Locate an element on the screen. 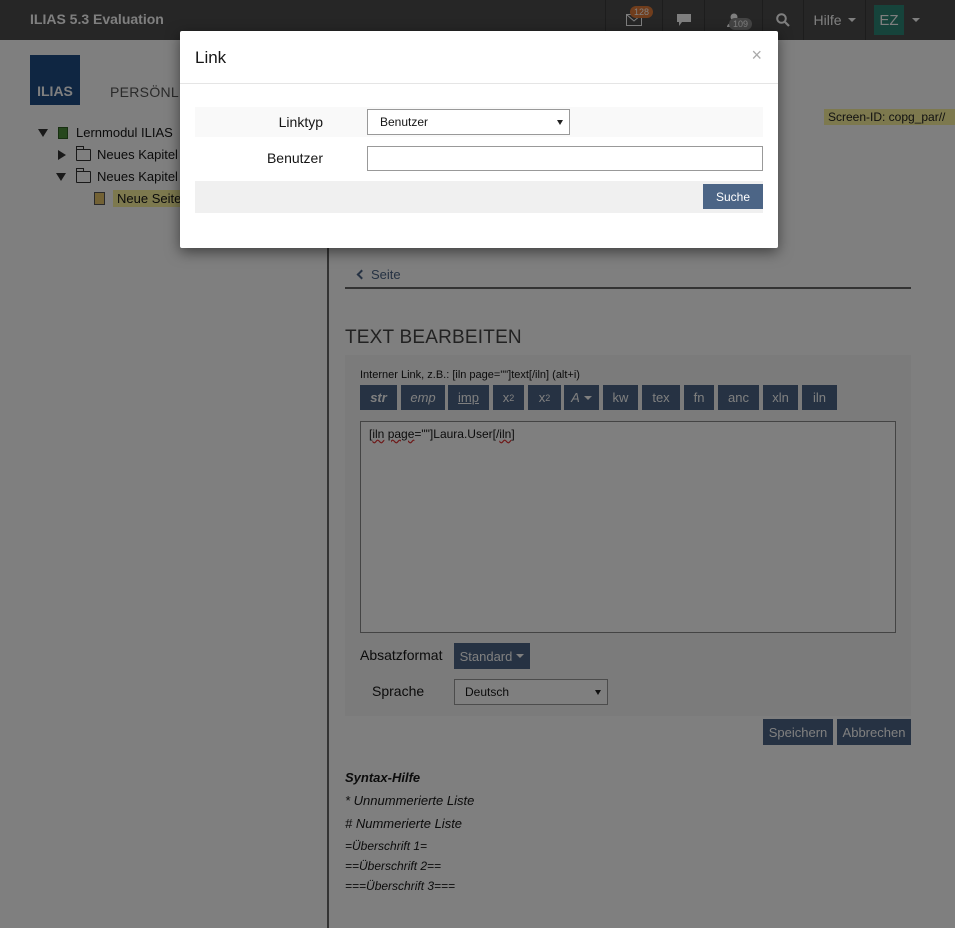 The width and height of the screenshot is (955, 928). link-dialog: Link × Linktyp Benutzer Benutzer Suche is located at coordinates (479, 139).